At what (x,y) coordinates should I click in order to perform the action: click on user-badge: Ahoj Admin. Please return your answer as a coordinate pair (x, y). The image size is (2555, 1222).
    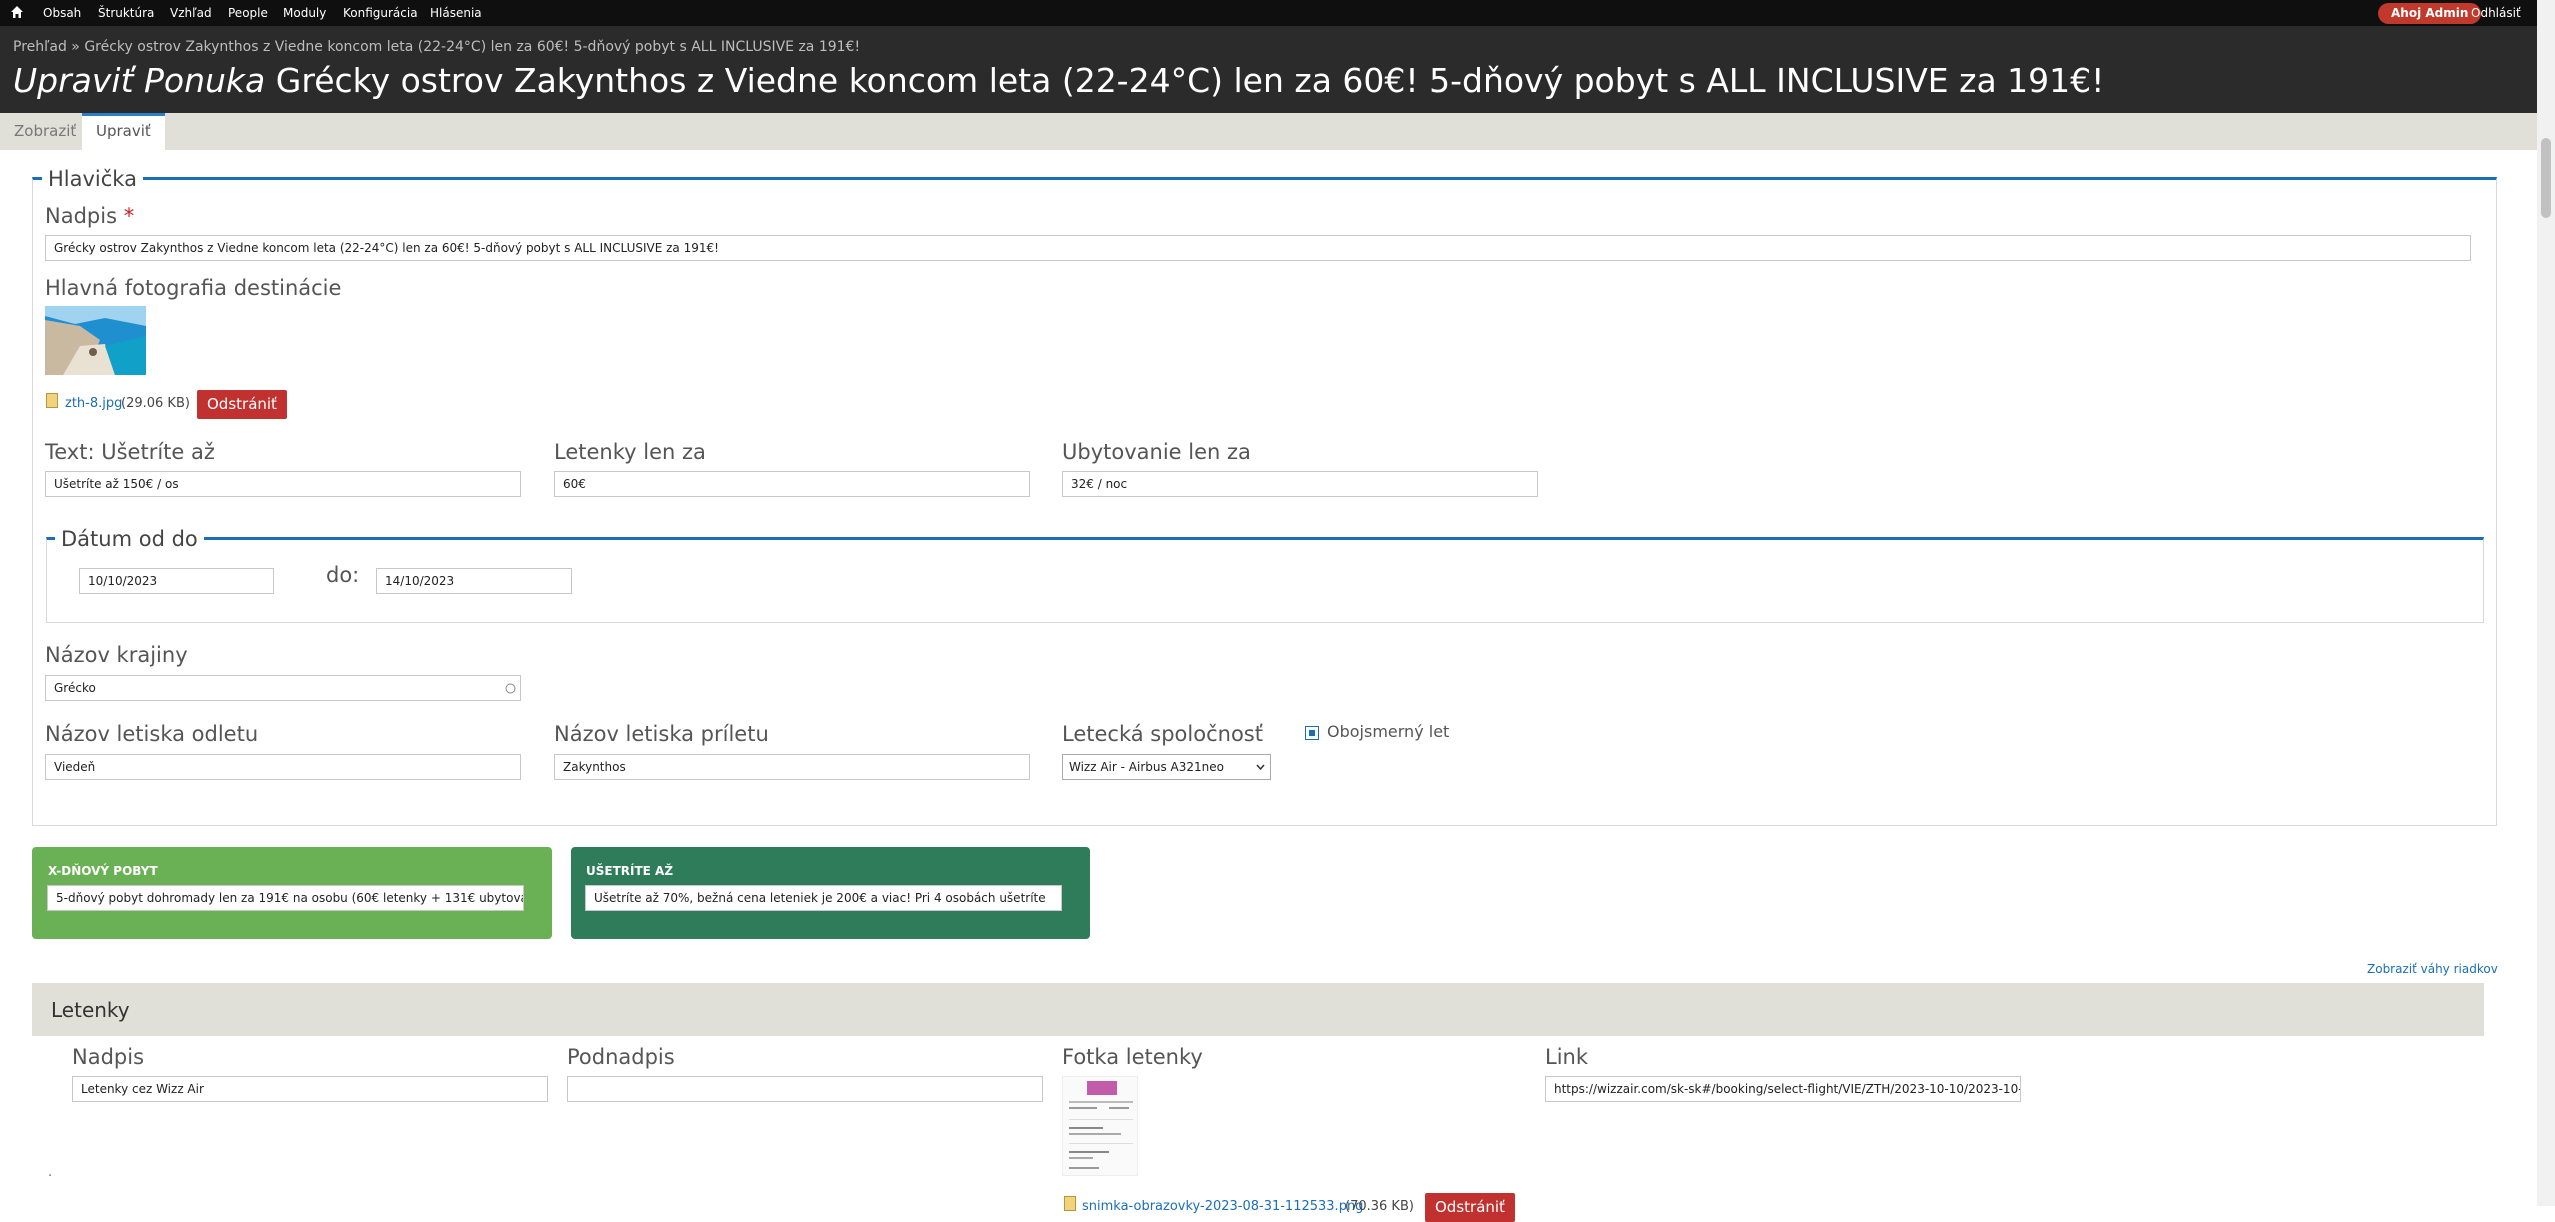
    Looking at the image, I should click on (2430, 13).